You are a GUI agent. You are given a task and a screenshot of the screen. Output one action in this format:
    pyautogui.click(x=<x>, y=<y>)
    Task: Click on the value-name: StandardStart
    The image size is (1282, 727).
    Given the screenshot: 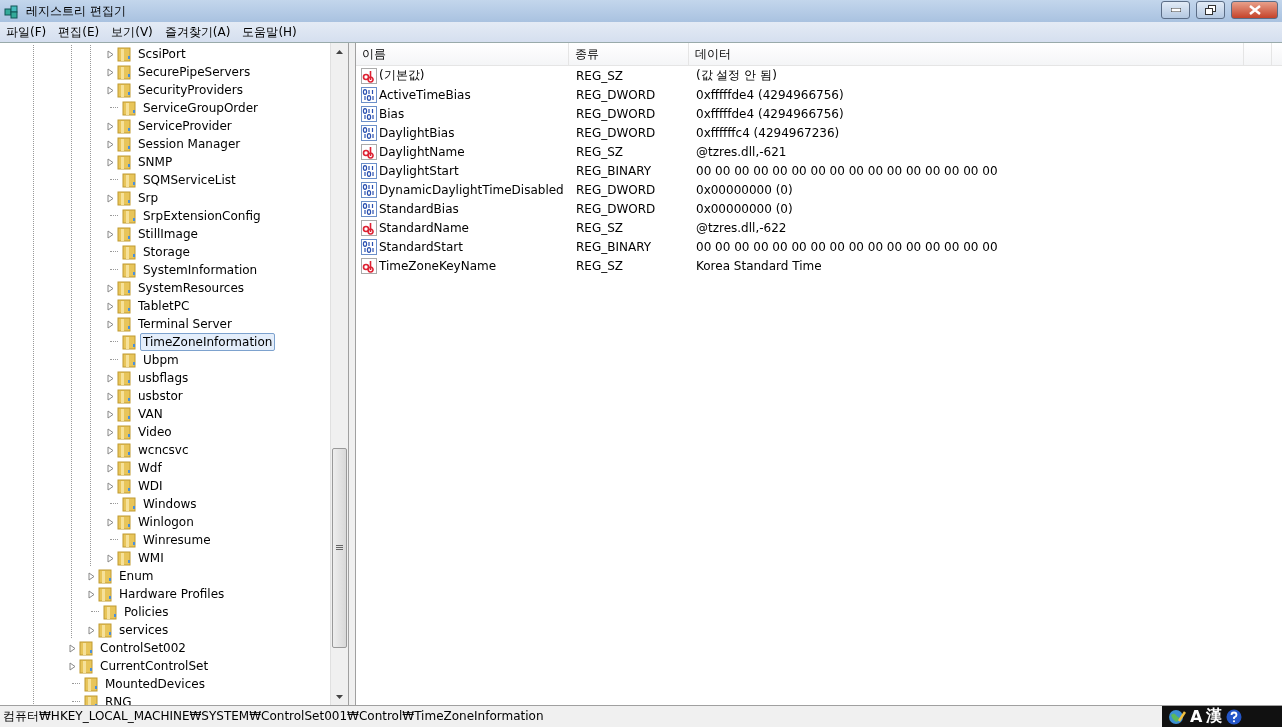 What is the action you would take?
    pyautogui.click(x=421, y=246)
    